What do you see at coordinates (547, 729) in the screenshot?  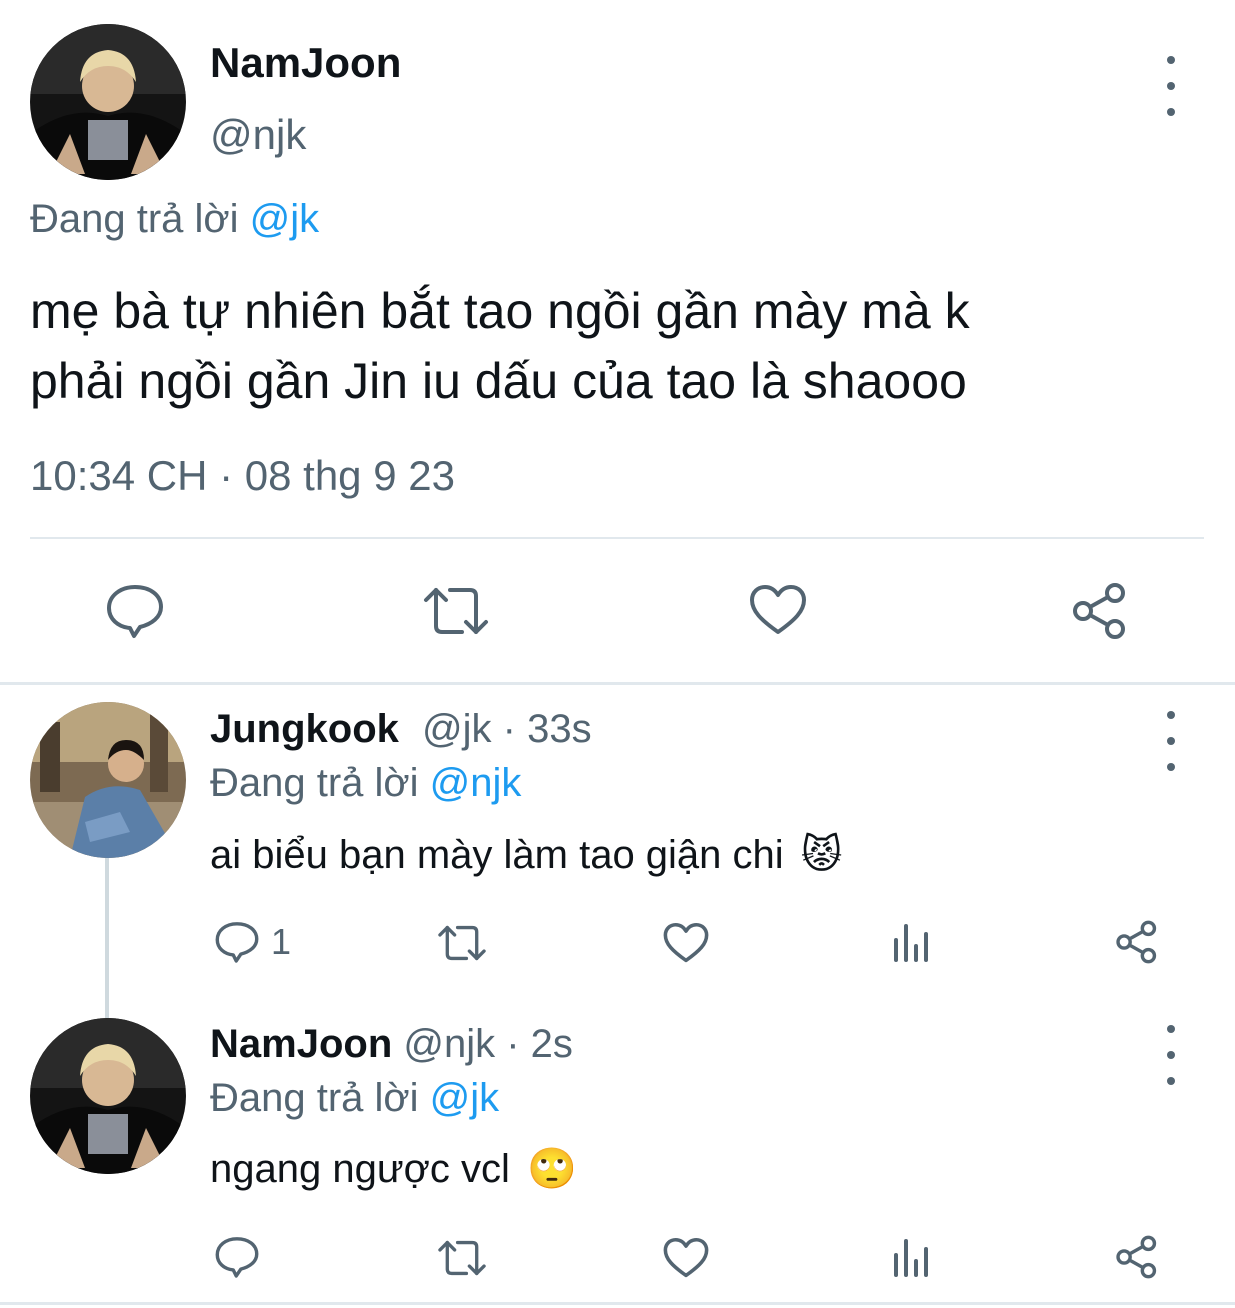 I see `reply-time: · 33s` at bounding box center [547, 729].